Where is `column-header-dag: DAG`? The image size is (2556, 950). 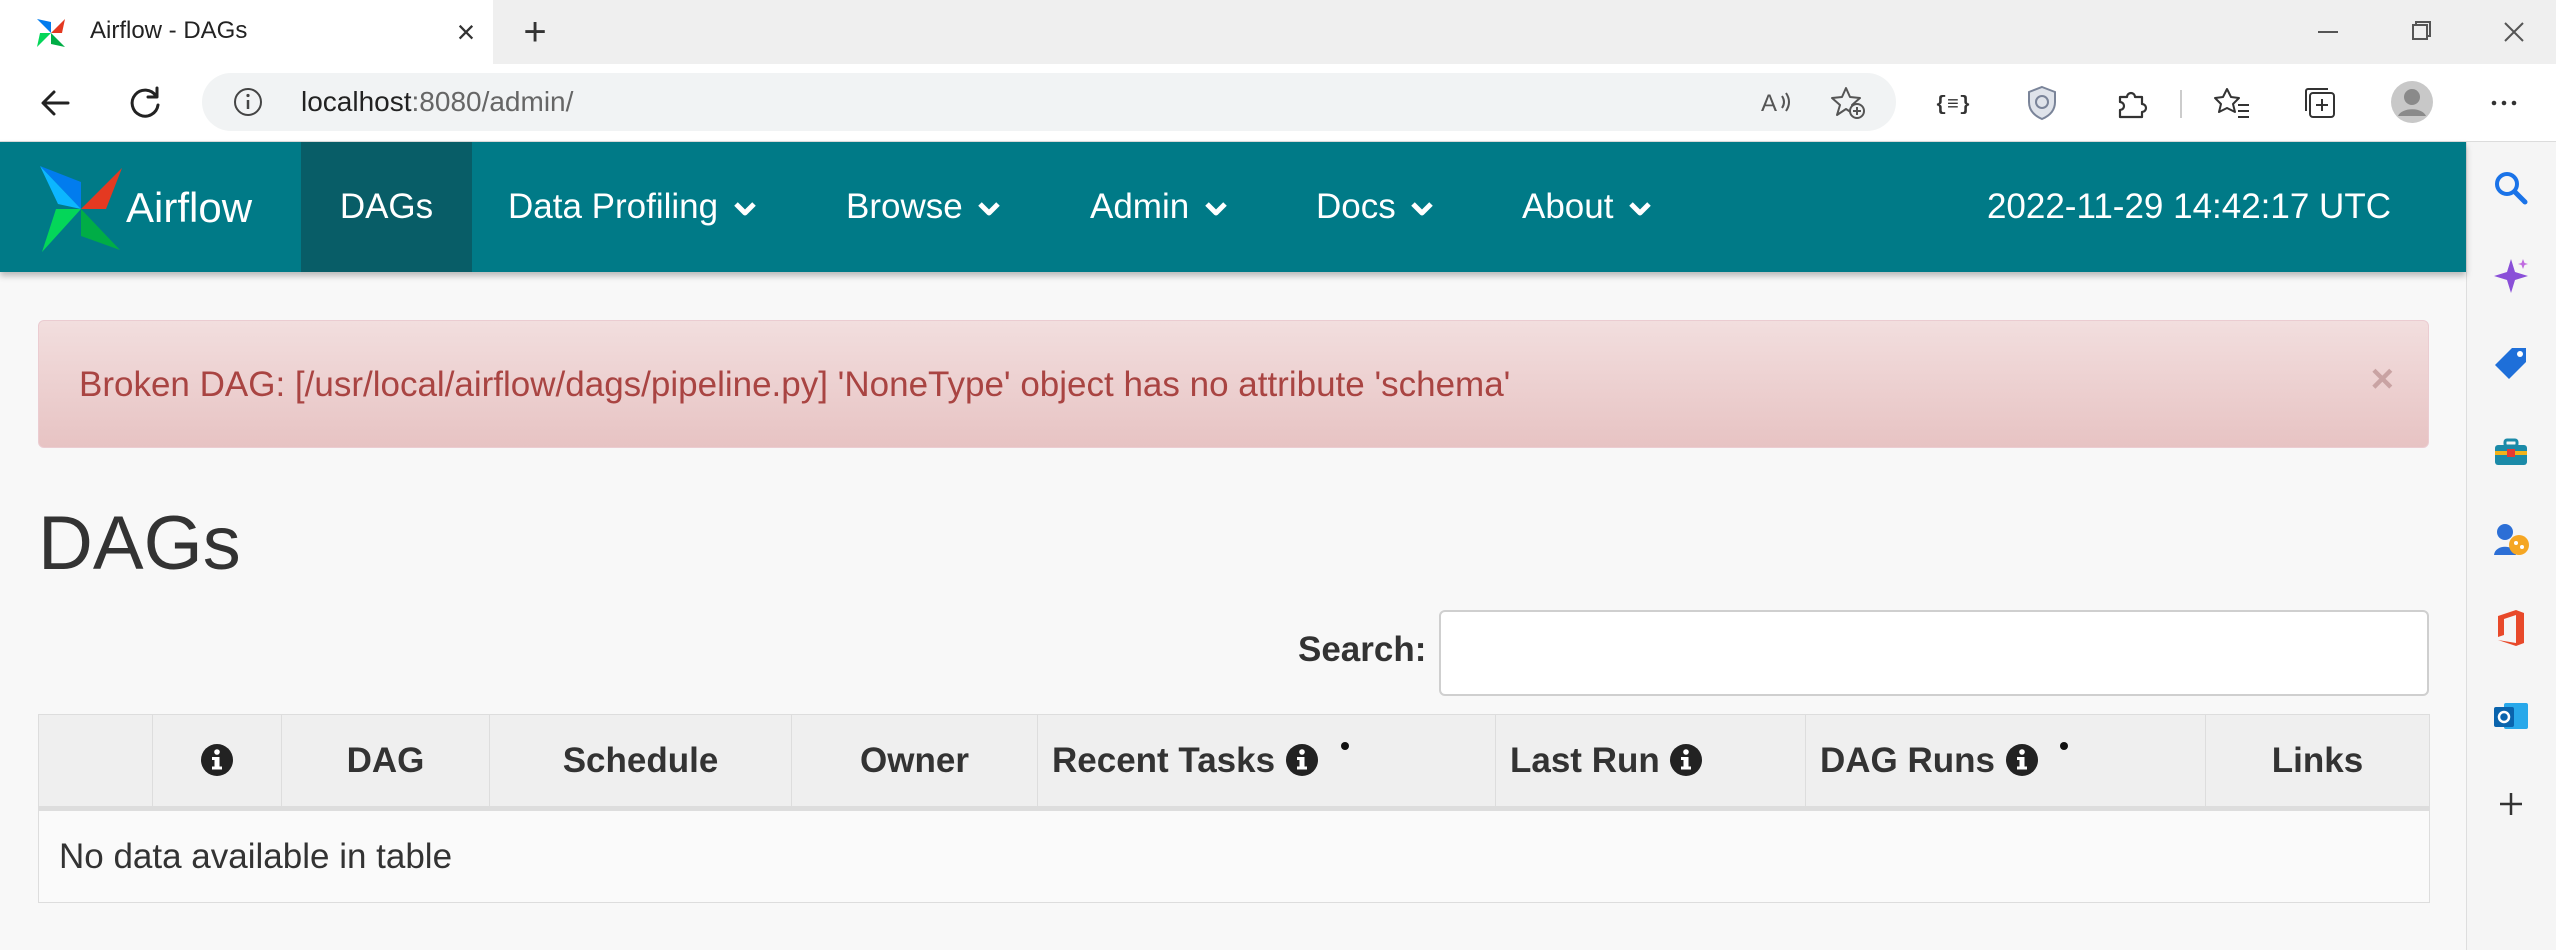 column-header-dag: DAG is located at coordinates (385, 762).